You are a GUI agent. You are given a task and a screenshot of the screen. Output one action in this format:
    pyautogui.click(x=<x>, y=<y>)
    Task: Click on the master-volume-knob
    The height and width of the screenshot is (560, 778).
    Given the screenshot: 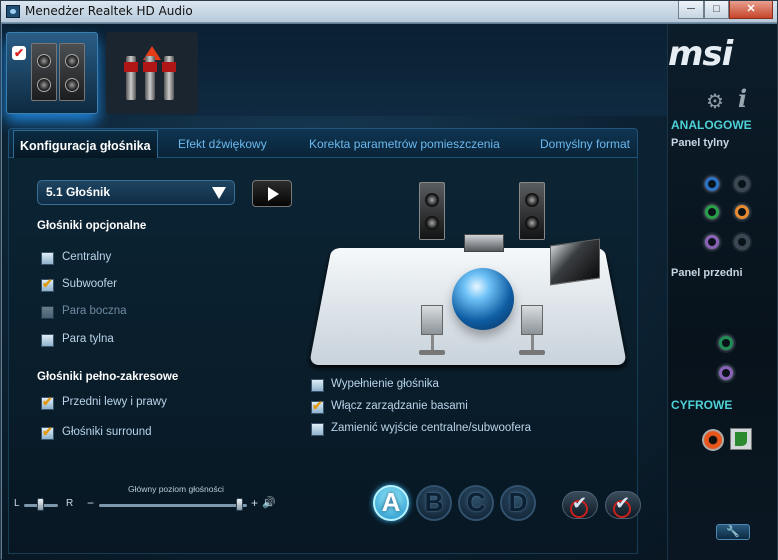 What is the action you would take?
    pyautogui.click(x=239, y=504)
    